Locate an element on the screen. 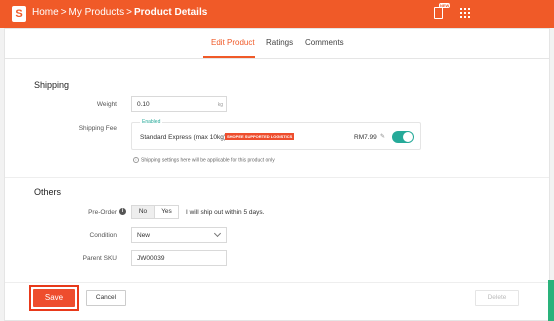  info-icon: i is located at coordinates (136, 160).